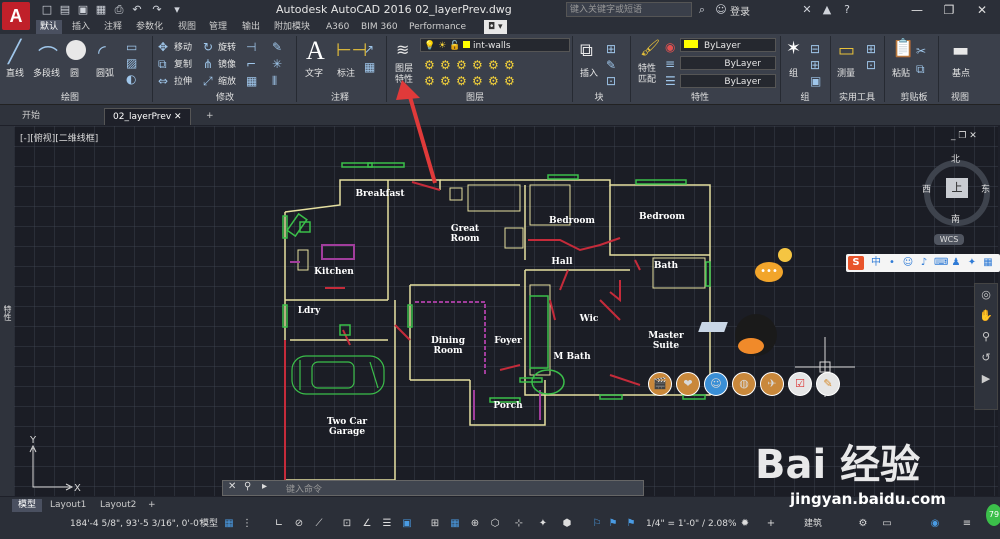  What do you see at coordinates (27, 505) in the screenshot?
I see `layout-tab-model: 模型` at bounding box center [27, 505].